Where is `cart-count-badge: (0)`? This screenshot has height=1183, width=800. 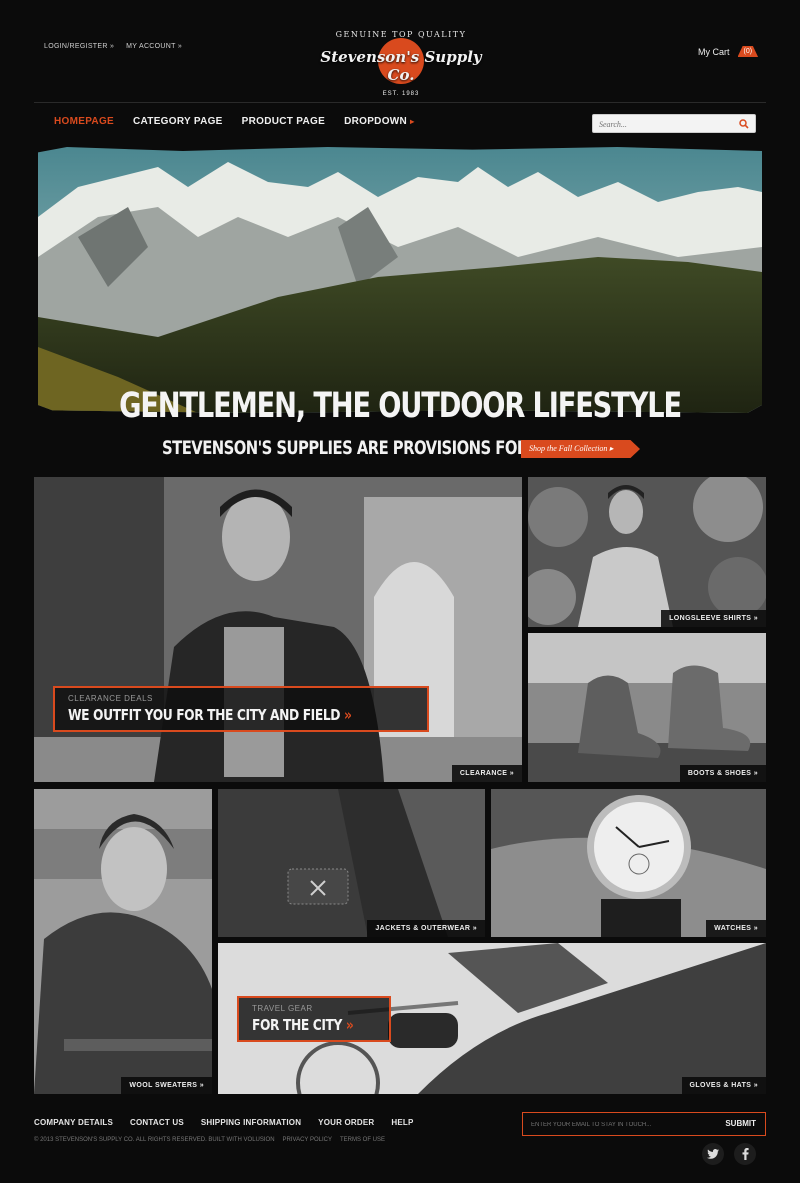 cart-count-badge: (0) is located at coordinates (748, 51).